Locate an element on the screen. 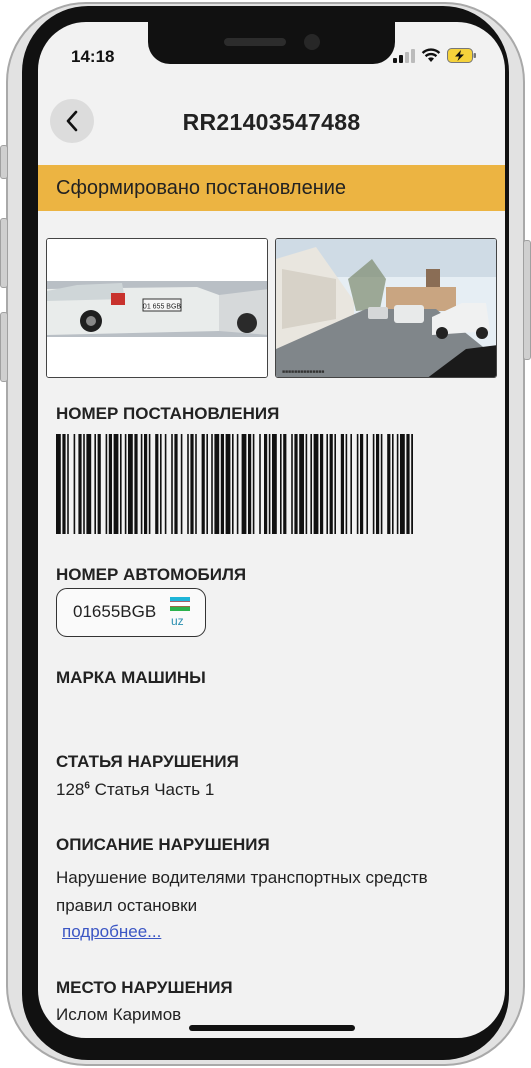 The image size is (531, 1068). violation-place-label: МЕСТО НАРУШЕНИЯ is located at coordinates (144, 987).